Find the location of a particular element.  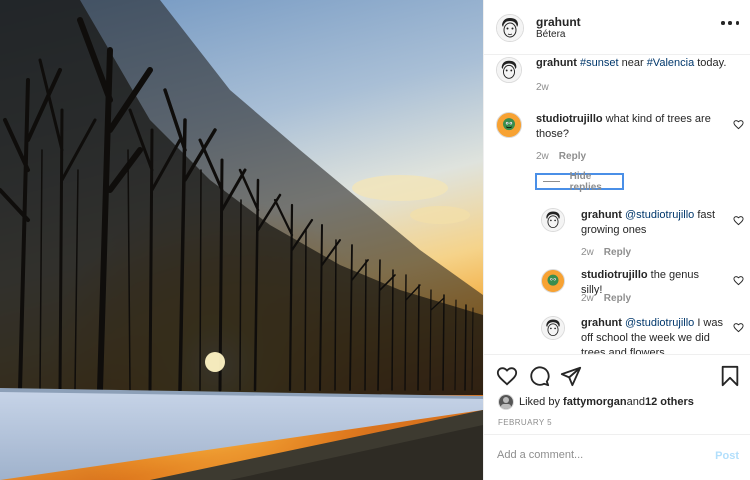

likes-mid: and is located at coordinates (635, 402).